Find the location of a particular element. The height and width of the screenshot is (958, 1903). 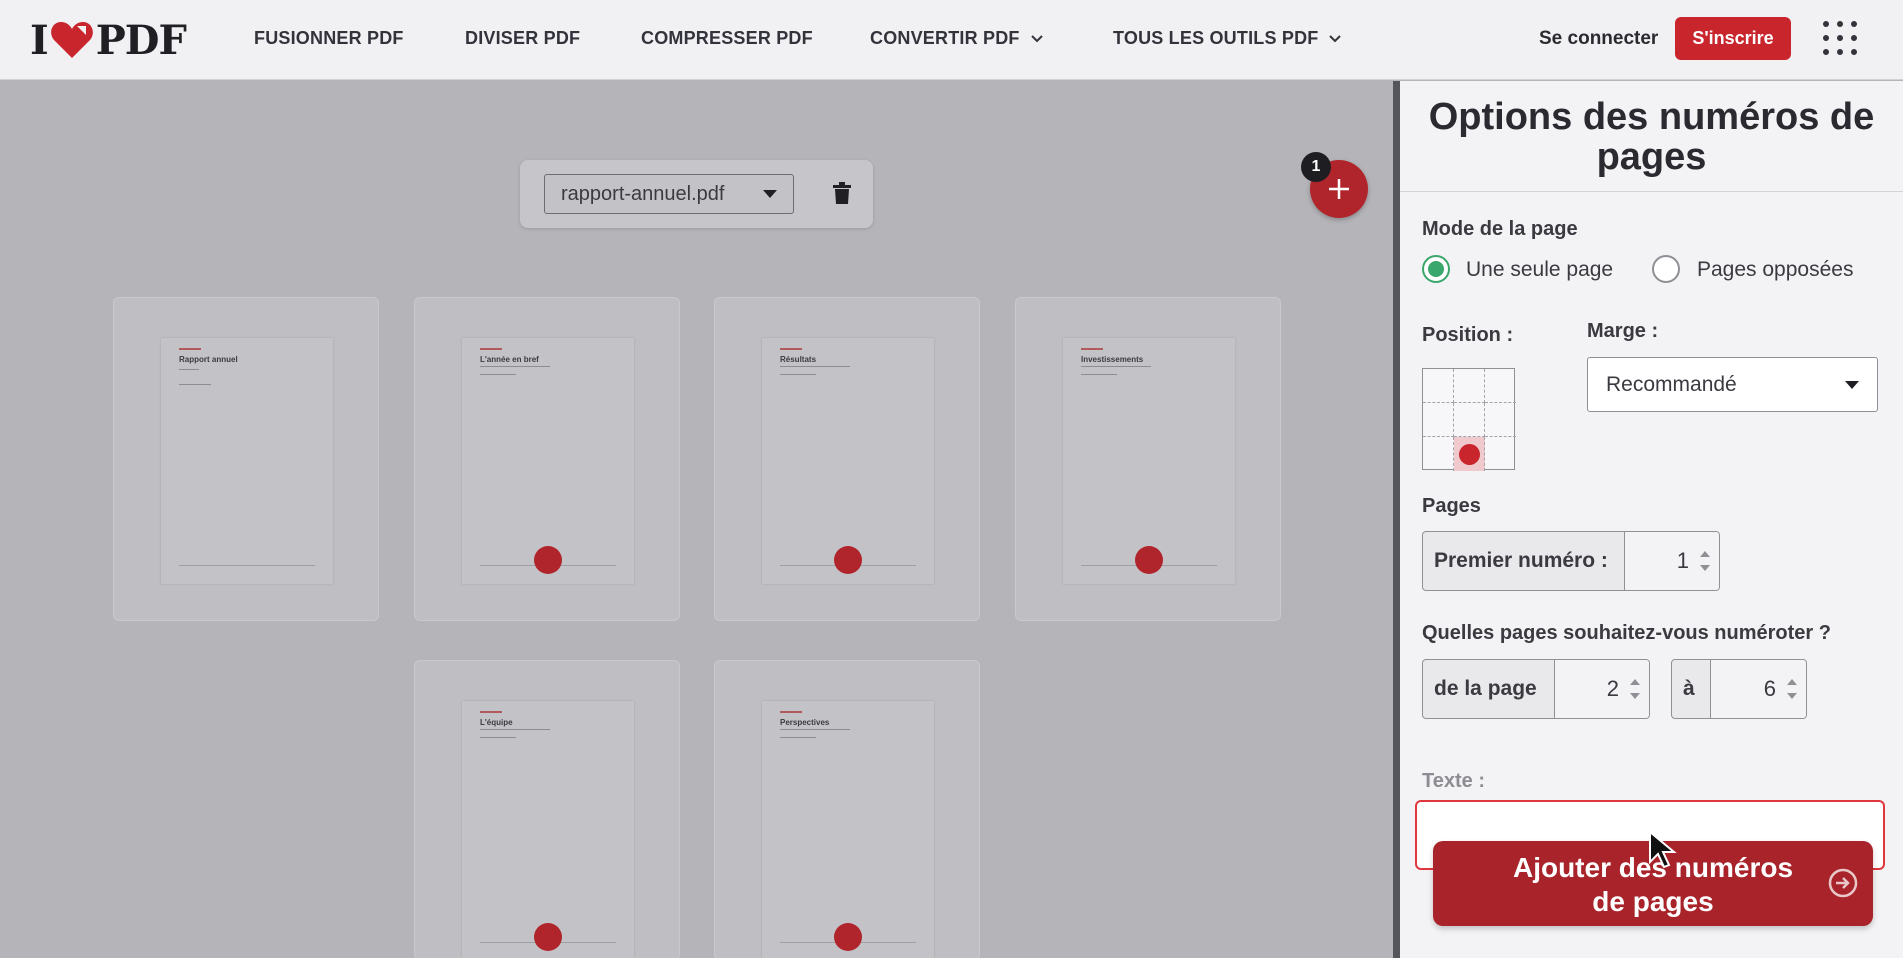

position-middle-right is located at coordinates (1500, 420).